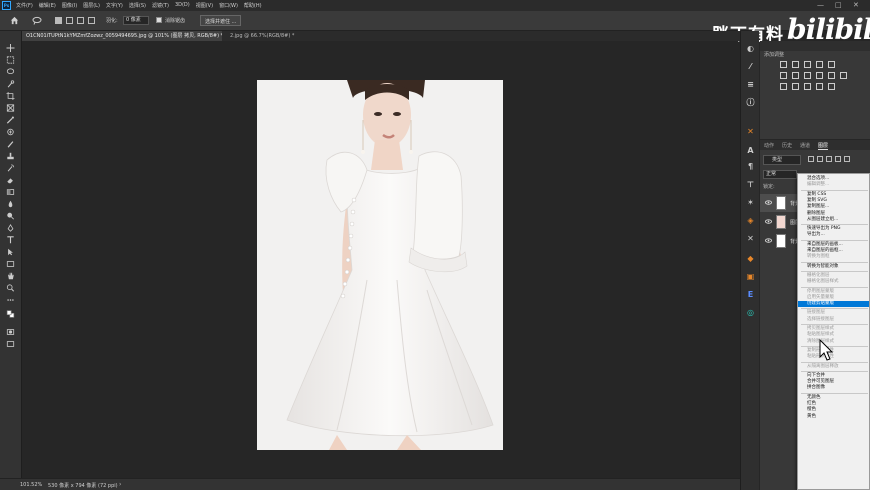 The height and width of the screenshot is (490, 870). Describe the element at coordinates (24, 5) in the screenshot. I see `menu-item: 文件(F)` at that location.